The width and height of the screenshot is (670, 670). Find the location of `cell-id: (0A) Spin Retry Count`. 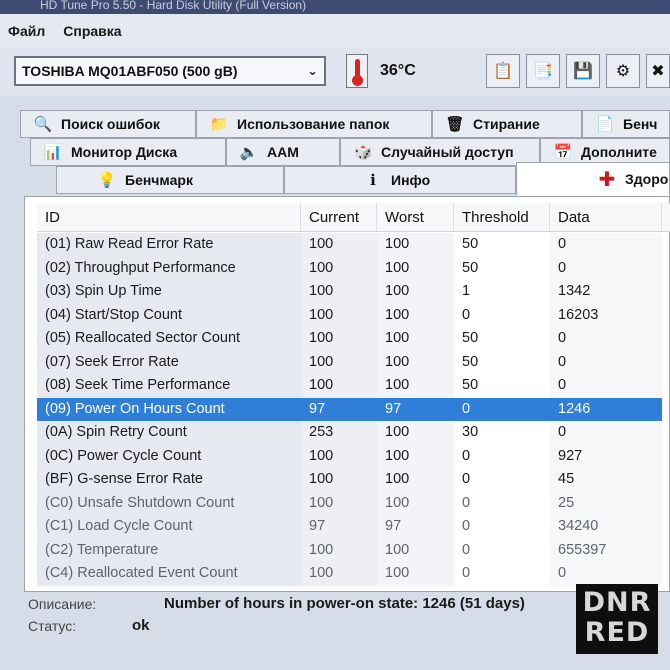

cell-id: (0A) Spin Retry Count is located at coordinates (169, 433).